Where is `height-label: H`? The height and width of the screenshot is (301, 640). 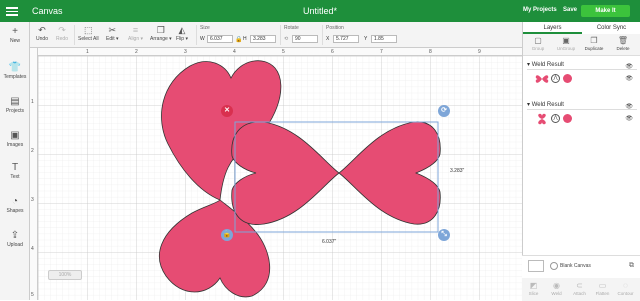
height-label: H is located at coordinates (245, 39).